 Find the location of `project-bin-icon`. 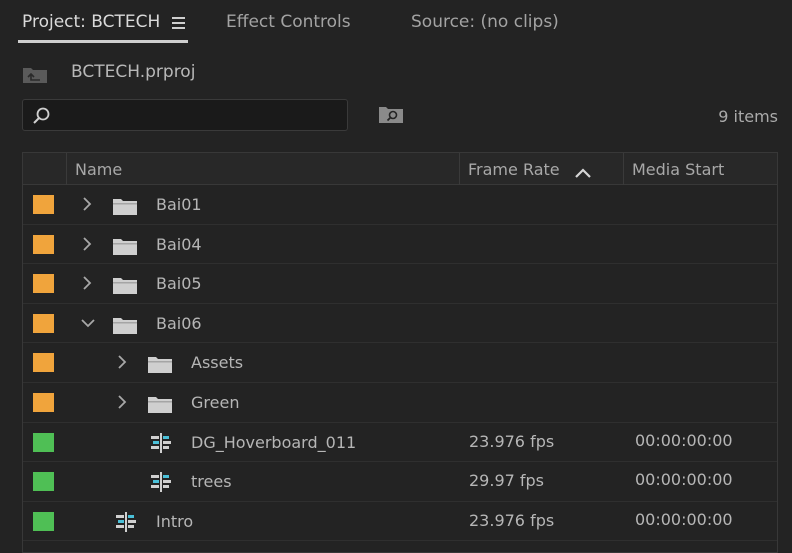

project-bin-icon is located at coordinates (35, 76).